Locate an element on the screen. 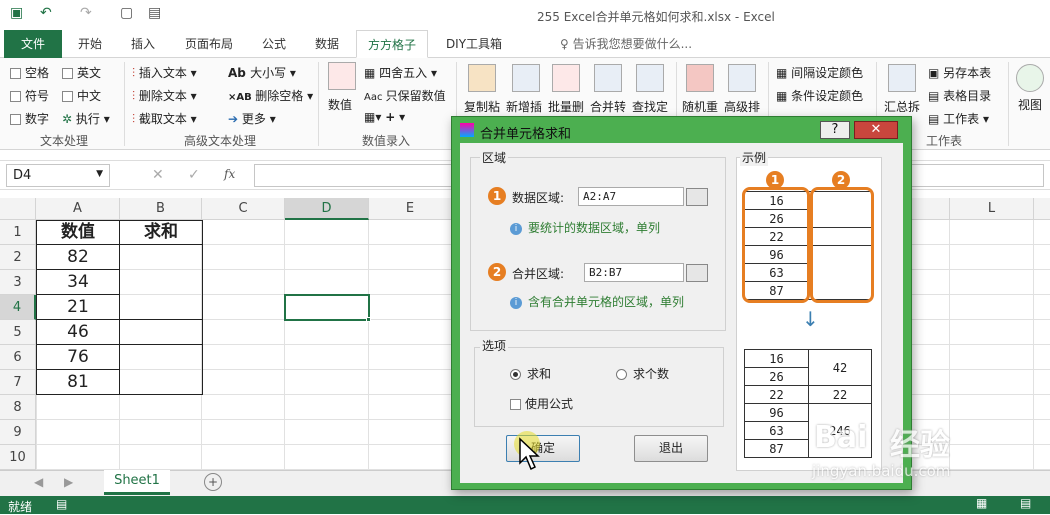 The width and height of the screenshot is (1050, 515). interval-color-button: ▦ 间隔设定颜色 is located at coordinates (819, 72).